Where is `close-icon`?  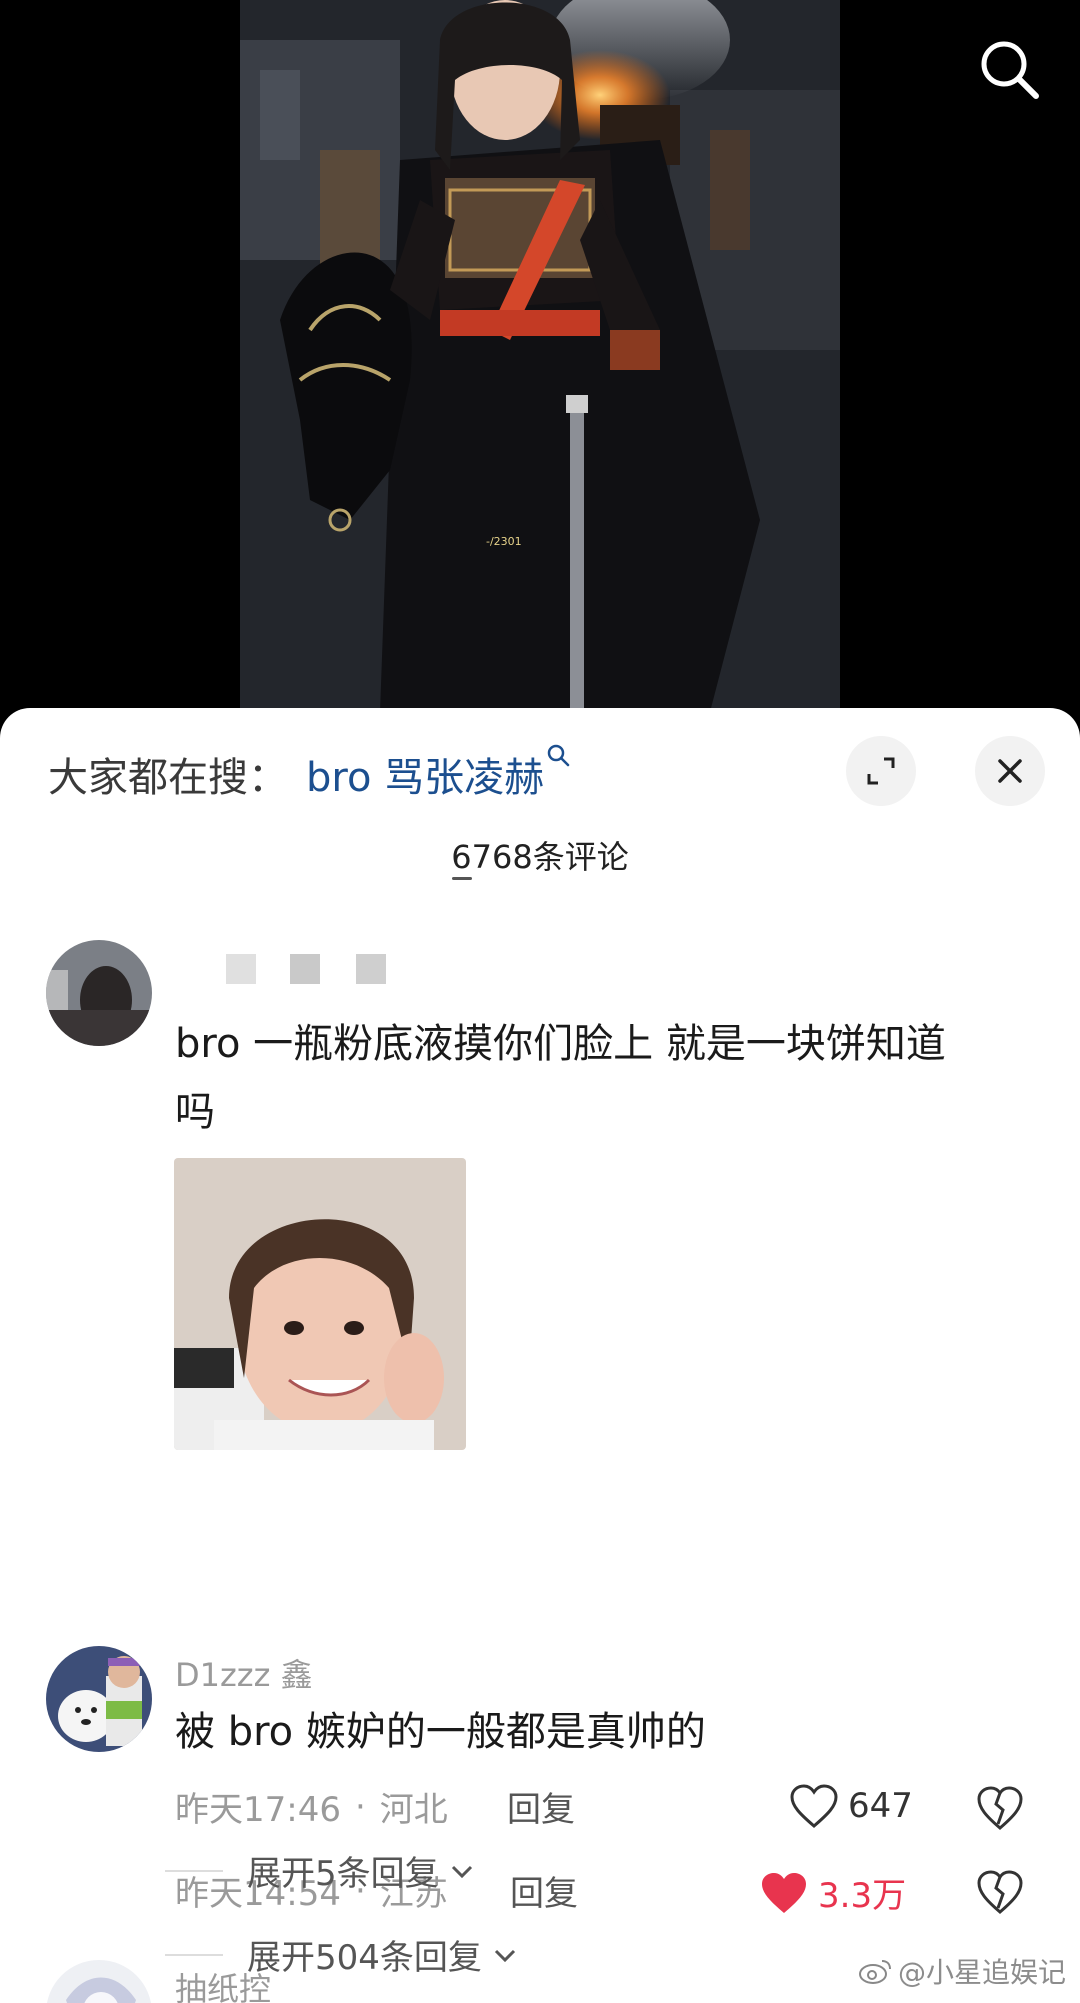 close-icon is located at coordinates (1010, 771).